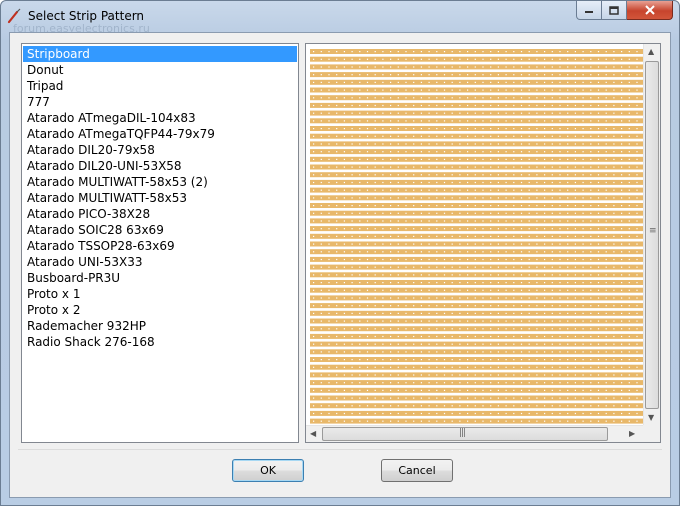 Image resolution: width=682 pixels, height=508 pixels. I want to click on vertical-scrollbar: ▲ ≡ ▼, so click(651, 235).